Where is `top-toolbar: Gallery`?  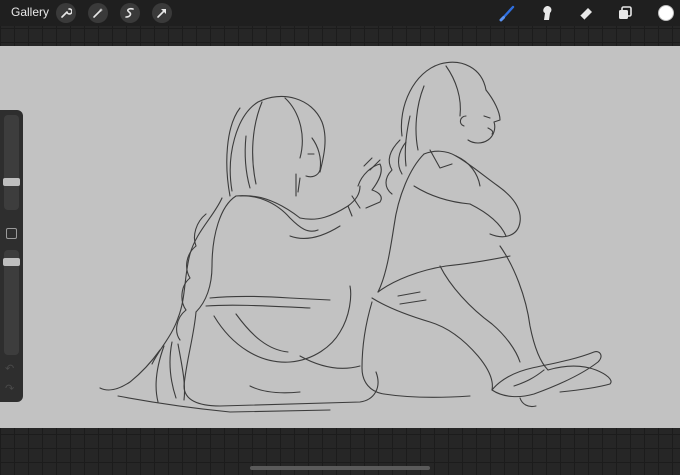 top-toolbar: Gallery is located at coordinates (340, 13).